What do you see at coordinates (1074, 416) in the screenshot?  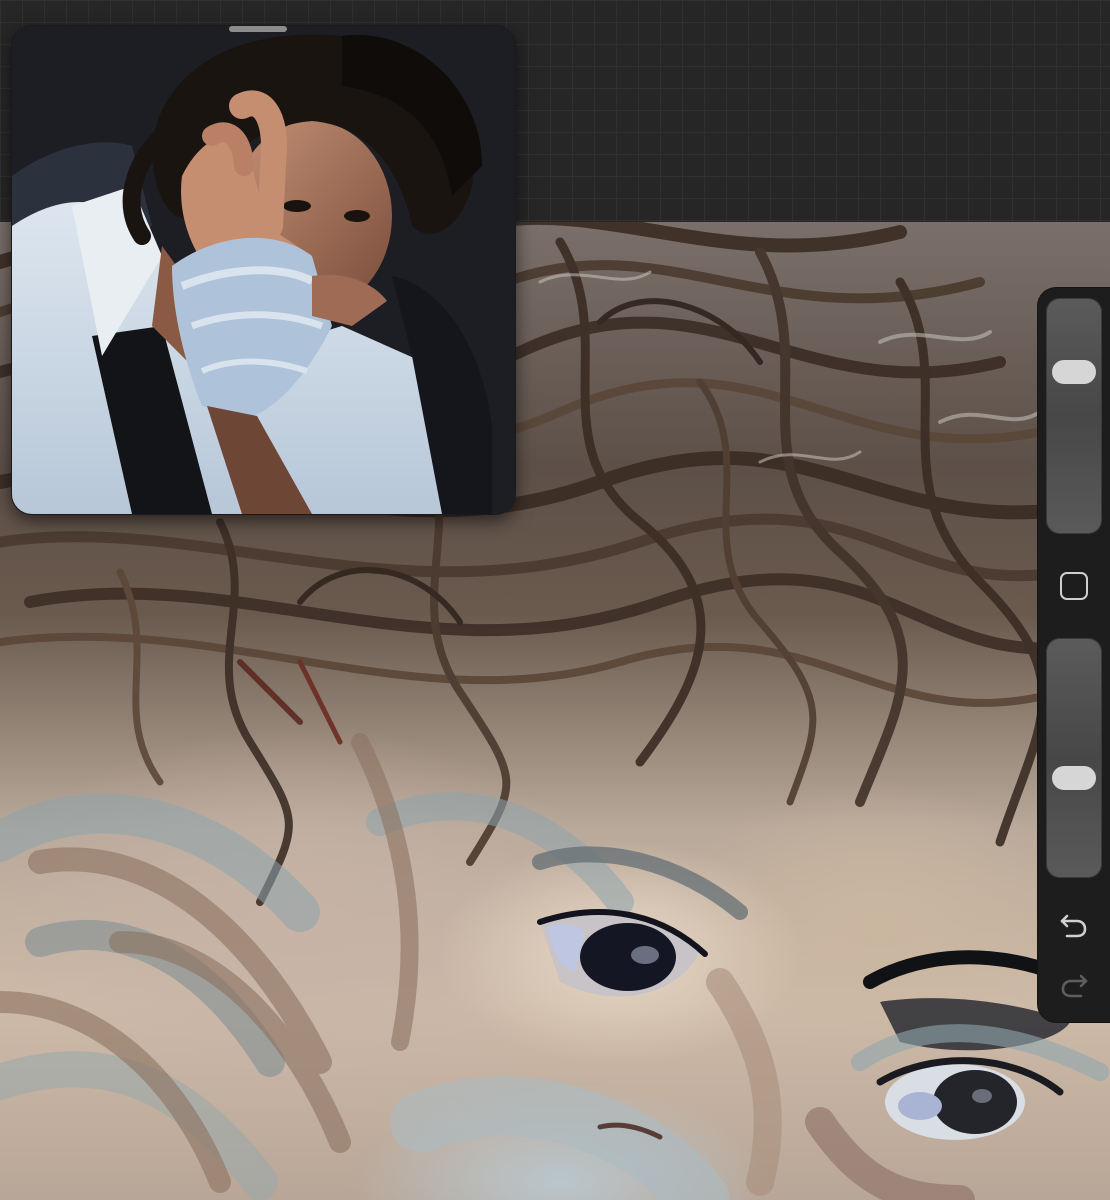 I see `brush-size-slider` at bounding box center [1074, 416].